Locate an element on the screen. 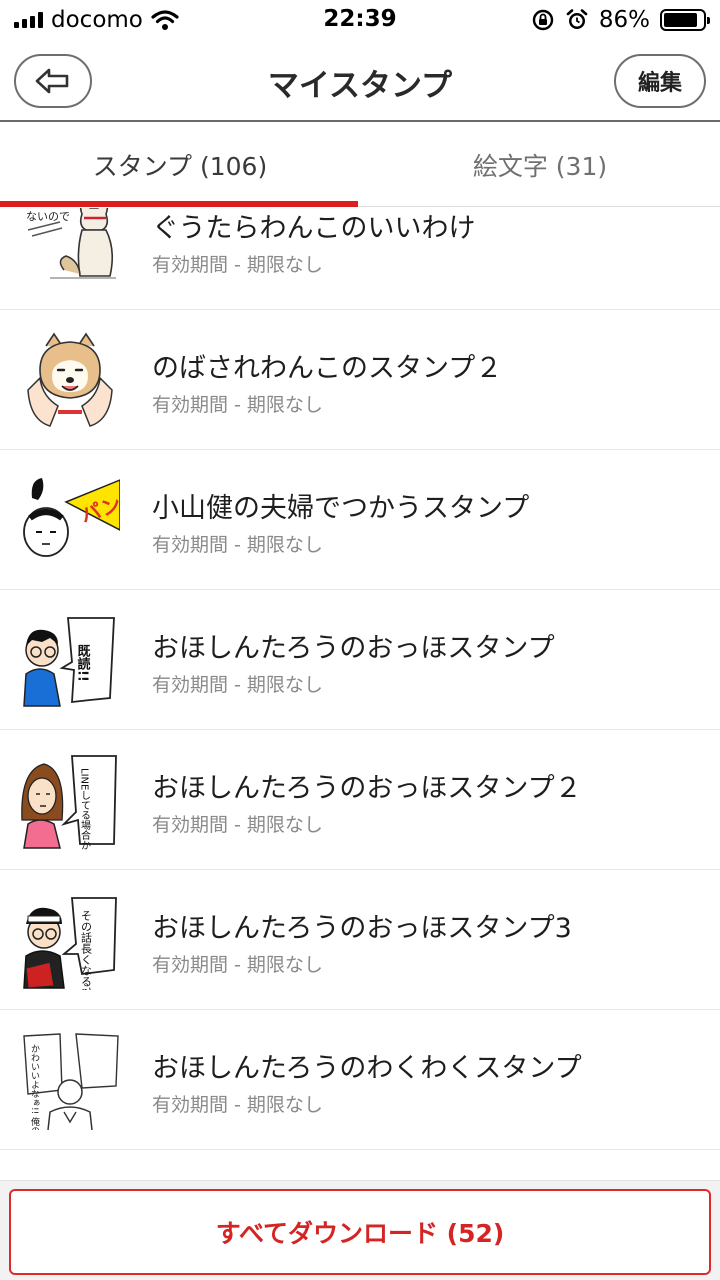 This screenshot has width=720, height=1280. status-bar: docomo 22:39 86% is located at coordinates (360, 20).